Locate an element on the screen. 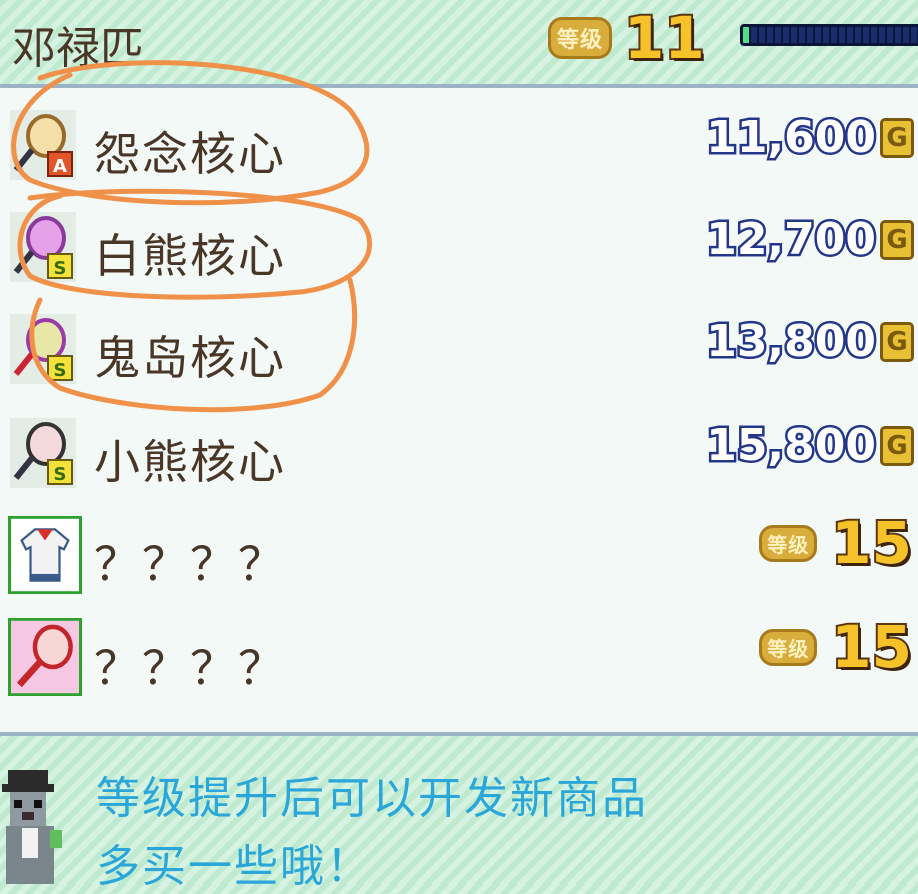  racket-icon is located at coordinates (45, 657).